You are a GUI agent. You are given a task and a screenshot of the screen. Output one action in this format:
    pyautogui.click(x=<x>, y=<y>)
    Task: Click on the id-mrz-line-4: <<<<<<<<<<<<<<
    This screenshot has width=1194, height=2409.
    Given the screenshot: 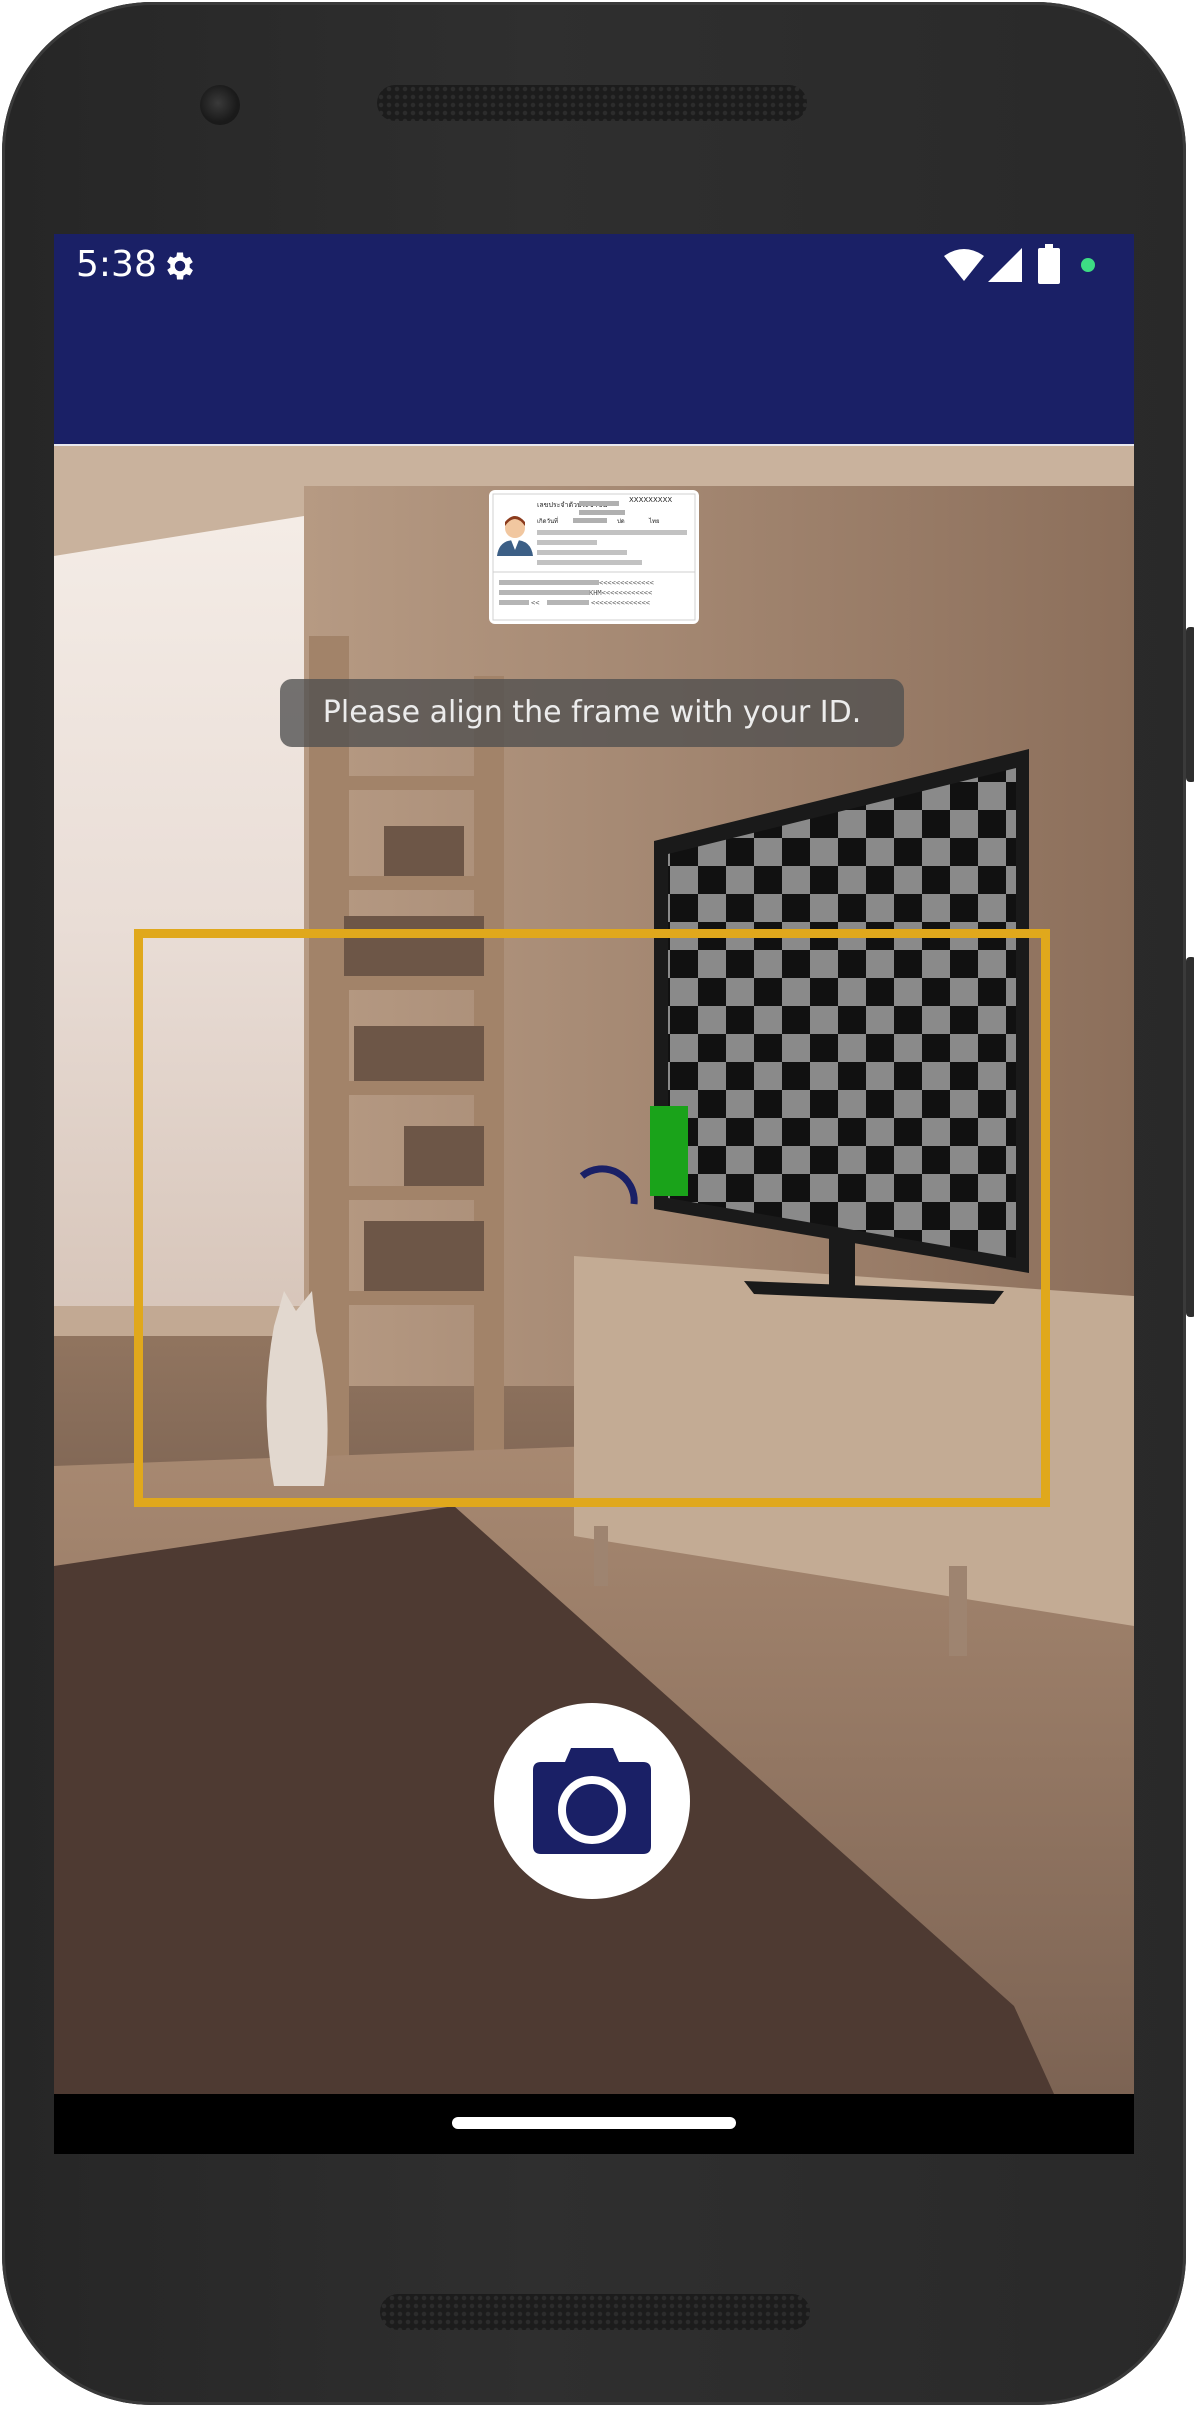 What is the action you would take?
    pyautogui.click(x=620, y=603)
    